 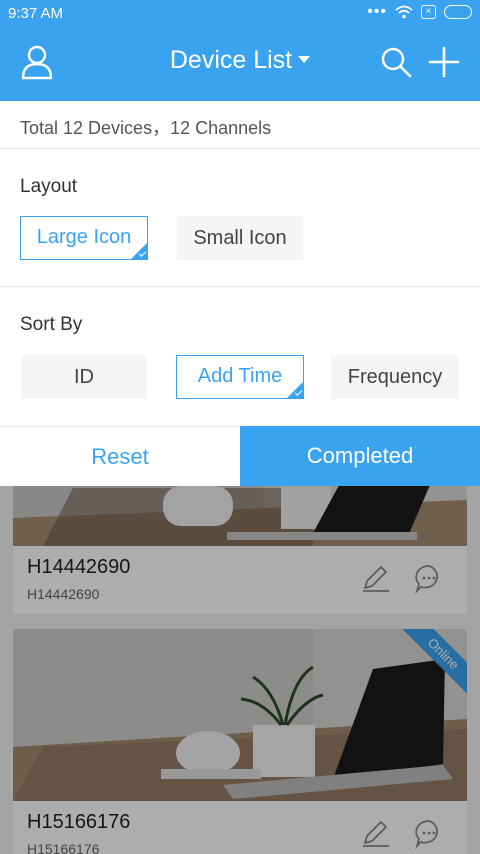 I want to click on header-bar: 9:37 AM ••• × Device List, so click(x=240, y=50).